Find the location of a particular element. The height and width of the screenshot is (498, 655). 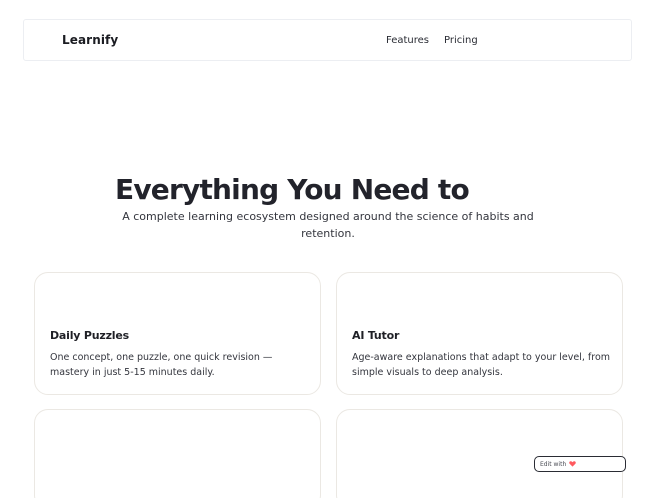

nav-link-features: Features is located at coordinates (407, 40).